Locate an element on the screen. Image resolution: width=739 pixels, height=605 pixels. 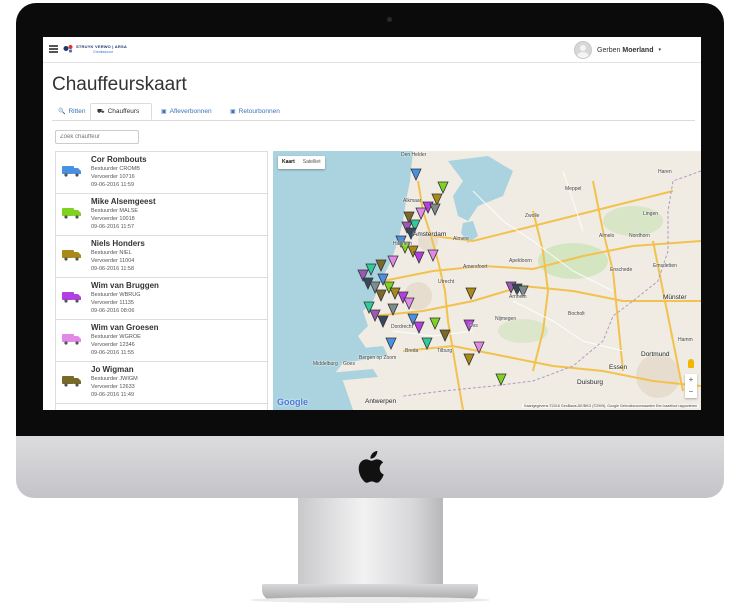
map-label: Amersfoort is located at coordinates (475, 267).